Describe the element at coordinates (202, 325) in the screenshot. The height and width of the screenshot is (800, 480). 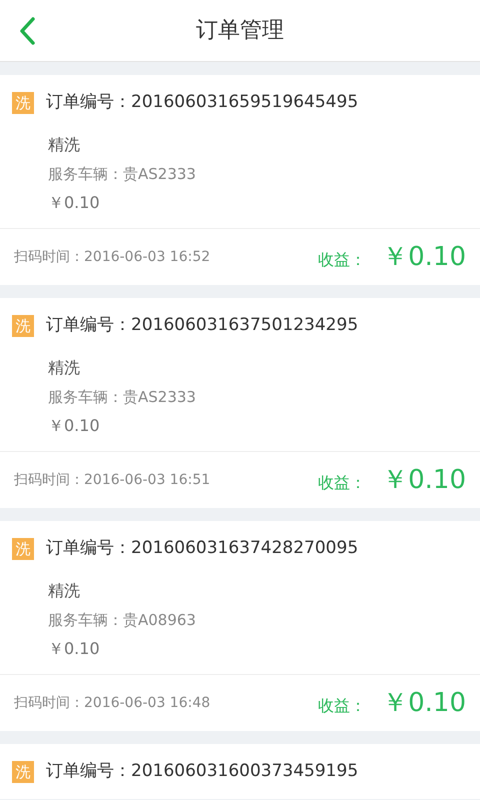
I see `order-number: 订单编号：201606031637501234295` at that location.